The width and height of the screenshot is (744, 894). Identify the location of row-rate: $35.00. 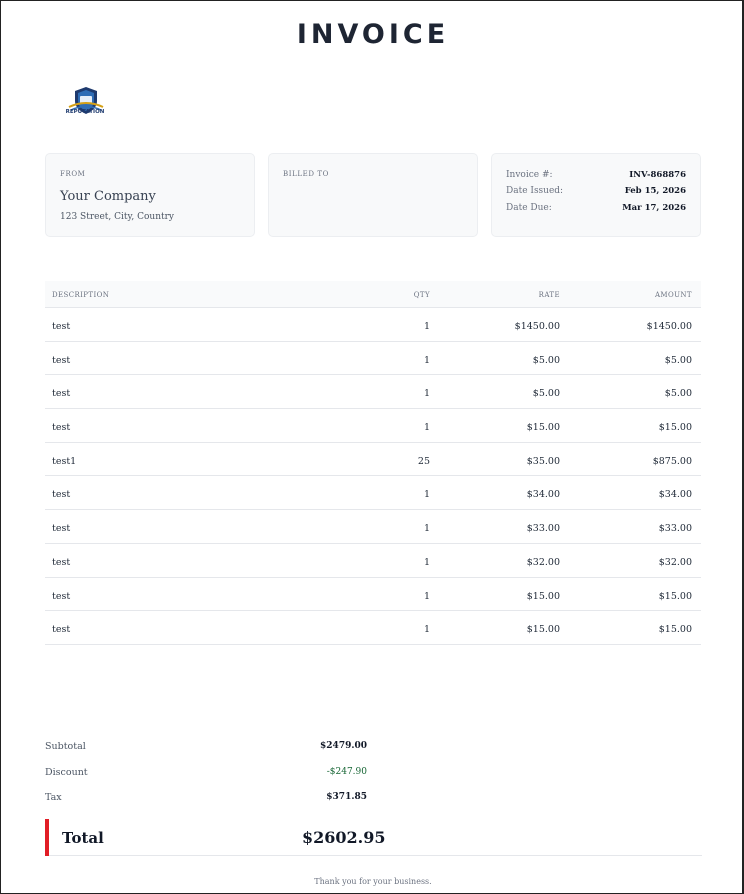
(543, 461).